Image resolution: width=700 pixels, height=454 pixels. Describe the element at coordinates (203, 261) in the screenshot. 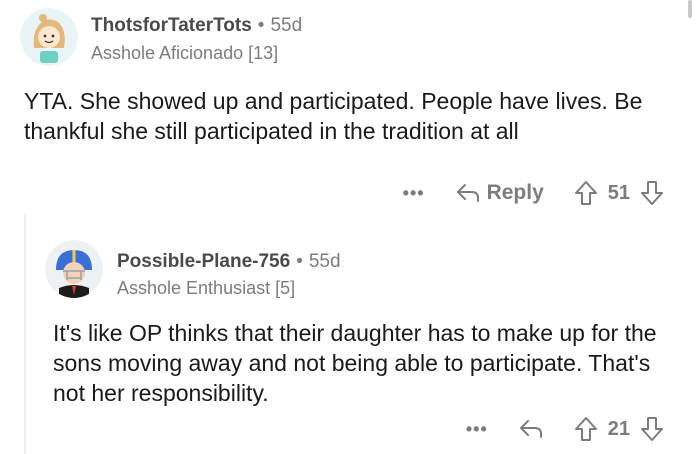

I see `username-link: Possible-Plane-756` at that location.